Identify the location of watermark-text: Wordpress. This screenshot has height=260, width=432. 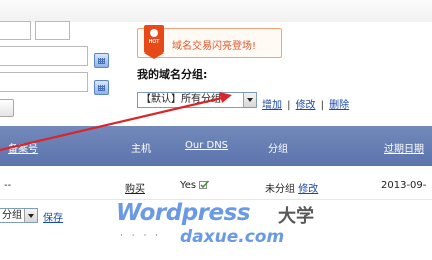
(183, 213).